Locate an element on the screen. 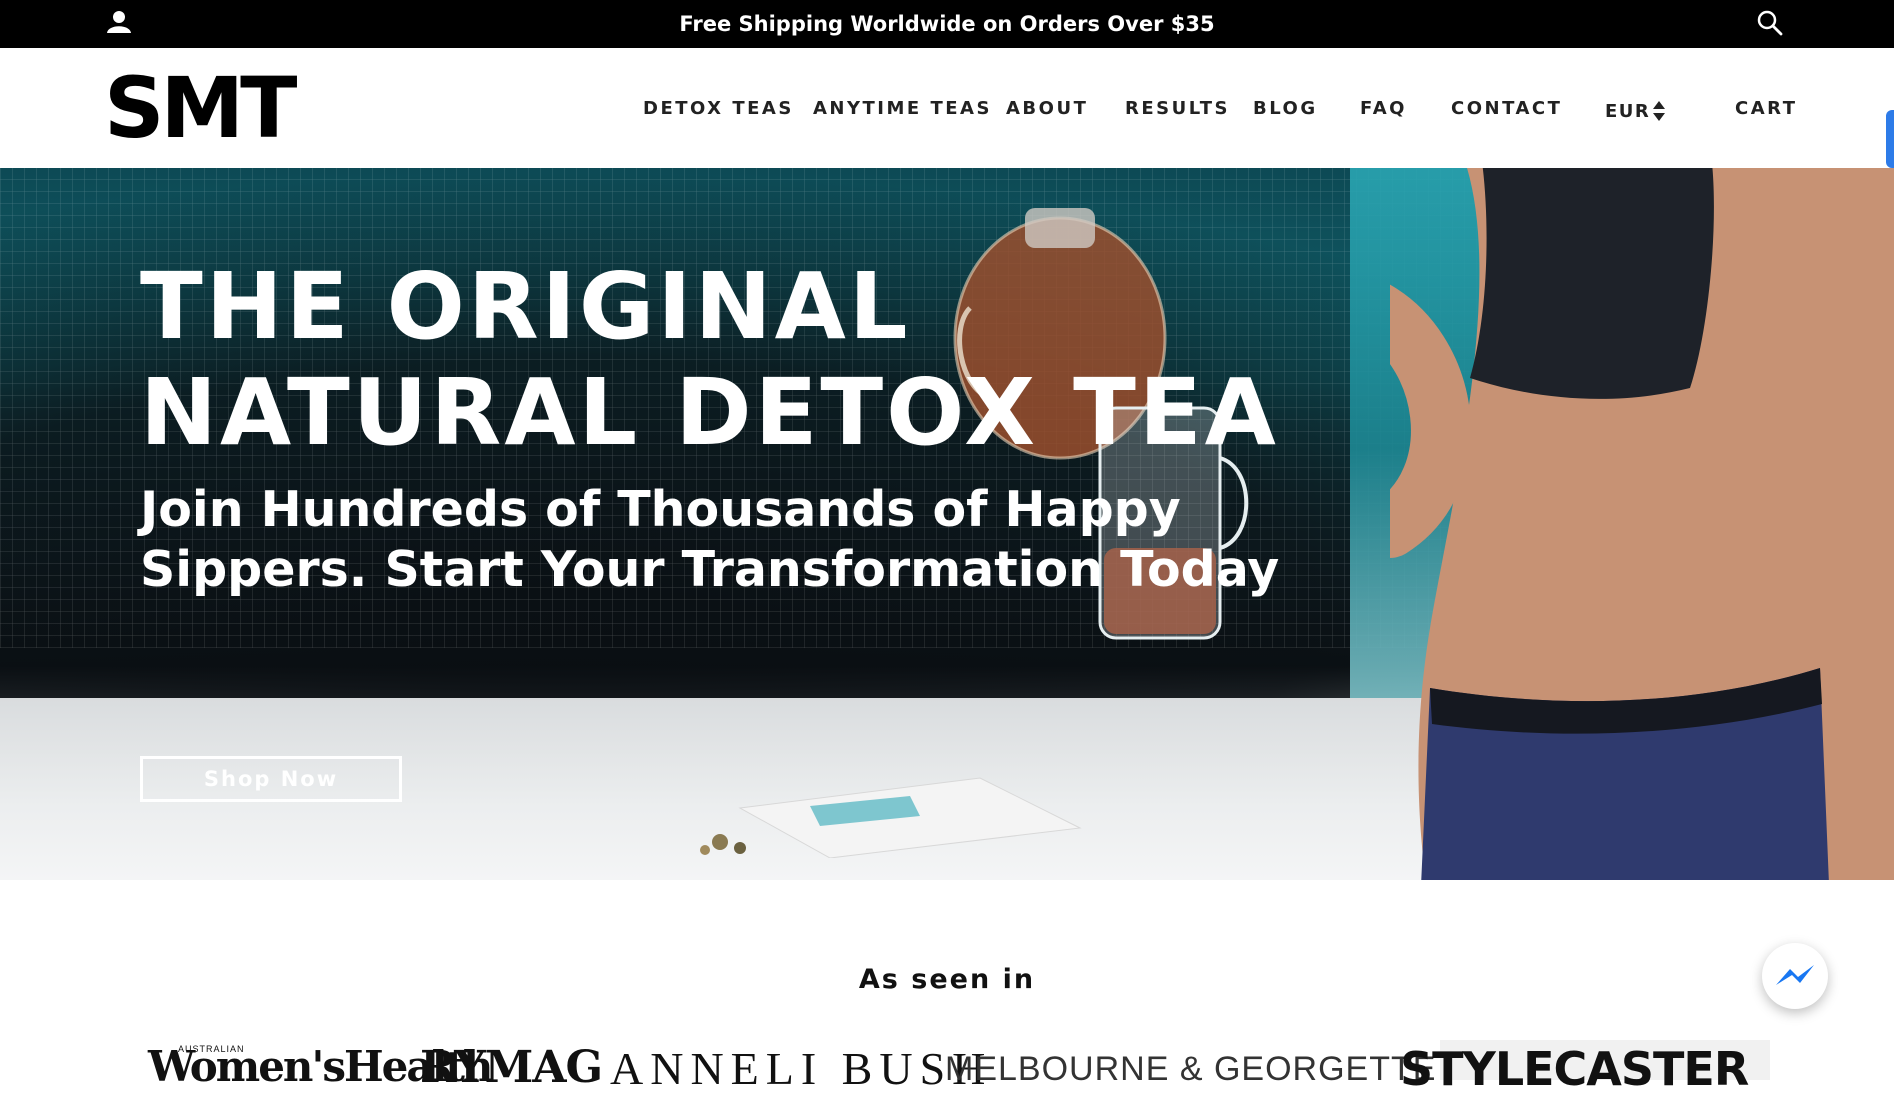  hero-subtitle-line1: Join Hundreds of Thousands of Happy is located at coordinates (660, 509).